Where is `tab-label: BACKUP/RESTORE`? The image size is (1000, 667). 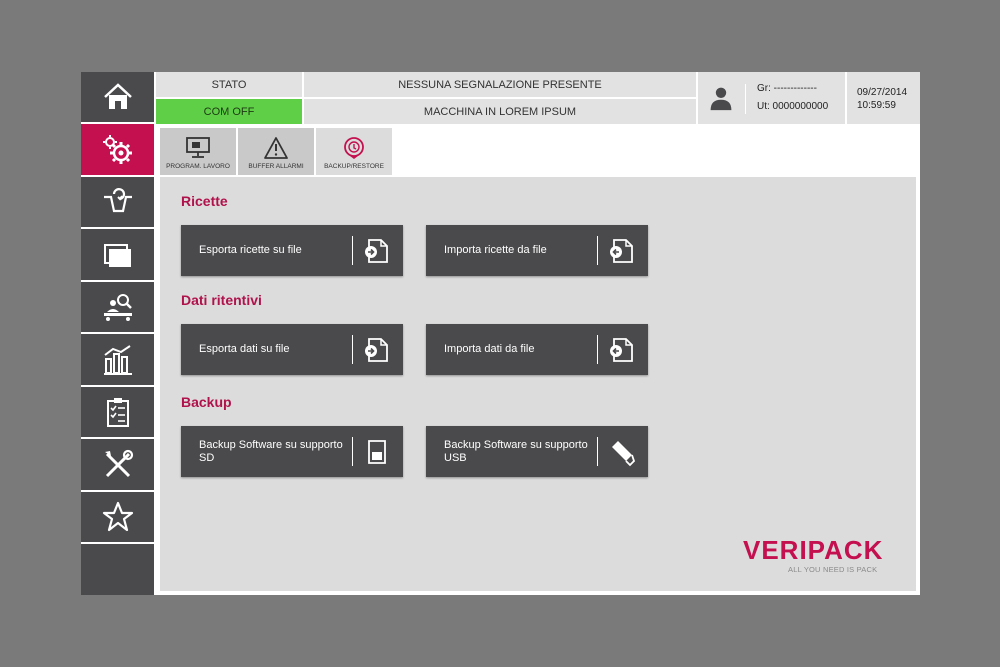 tab-label: BACKUP/RESTORE is located at coordinates (354, 166).